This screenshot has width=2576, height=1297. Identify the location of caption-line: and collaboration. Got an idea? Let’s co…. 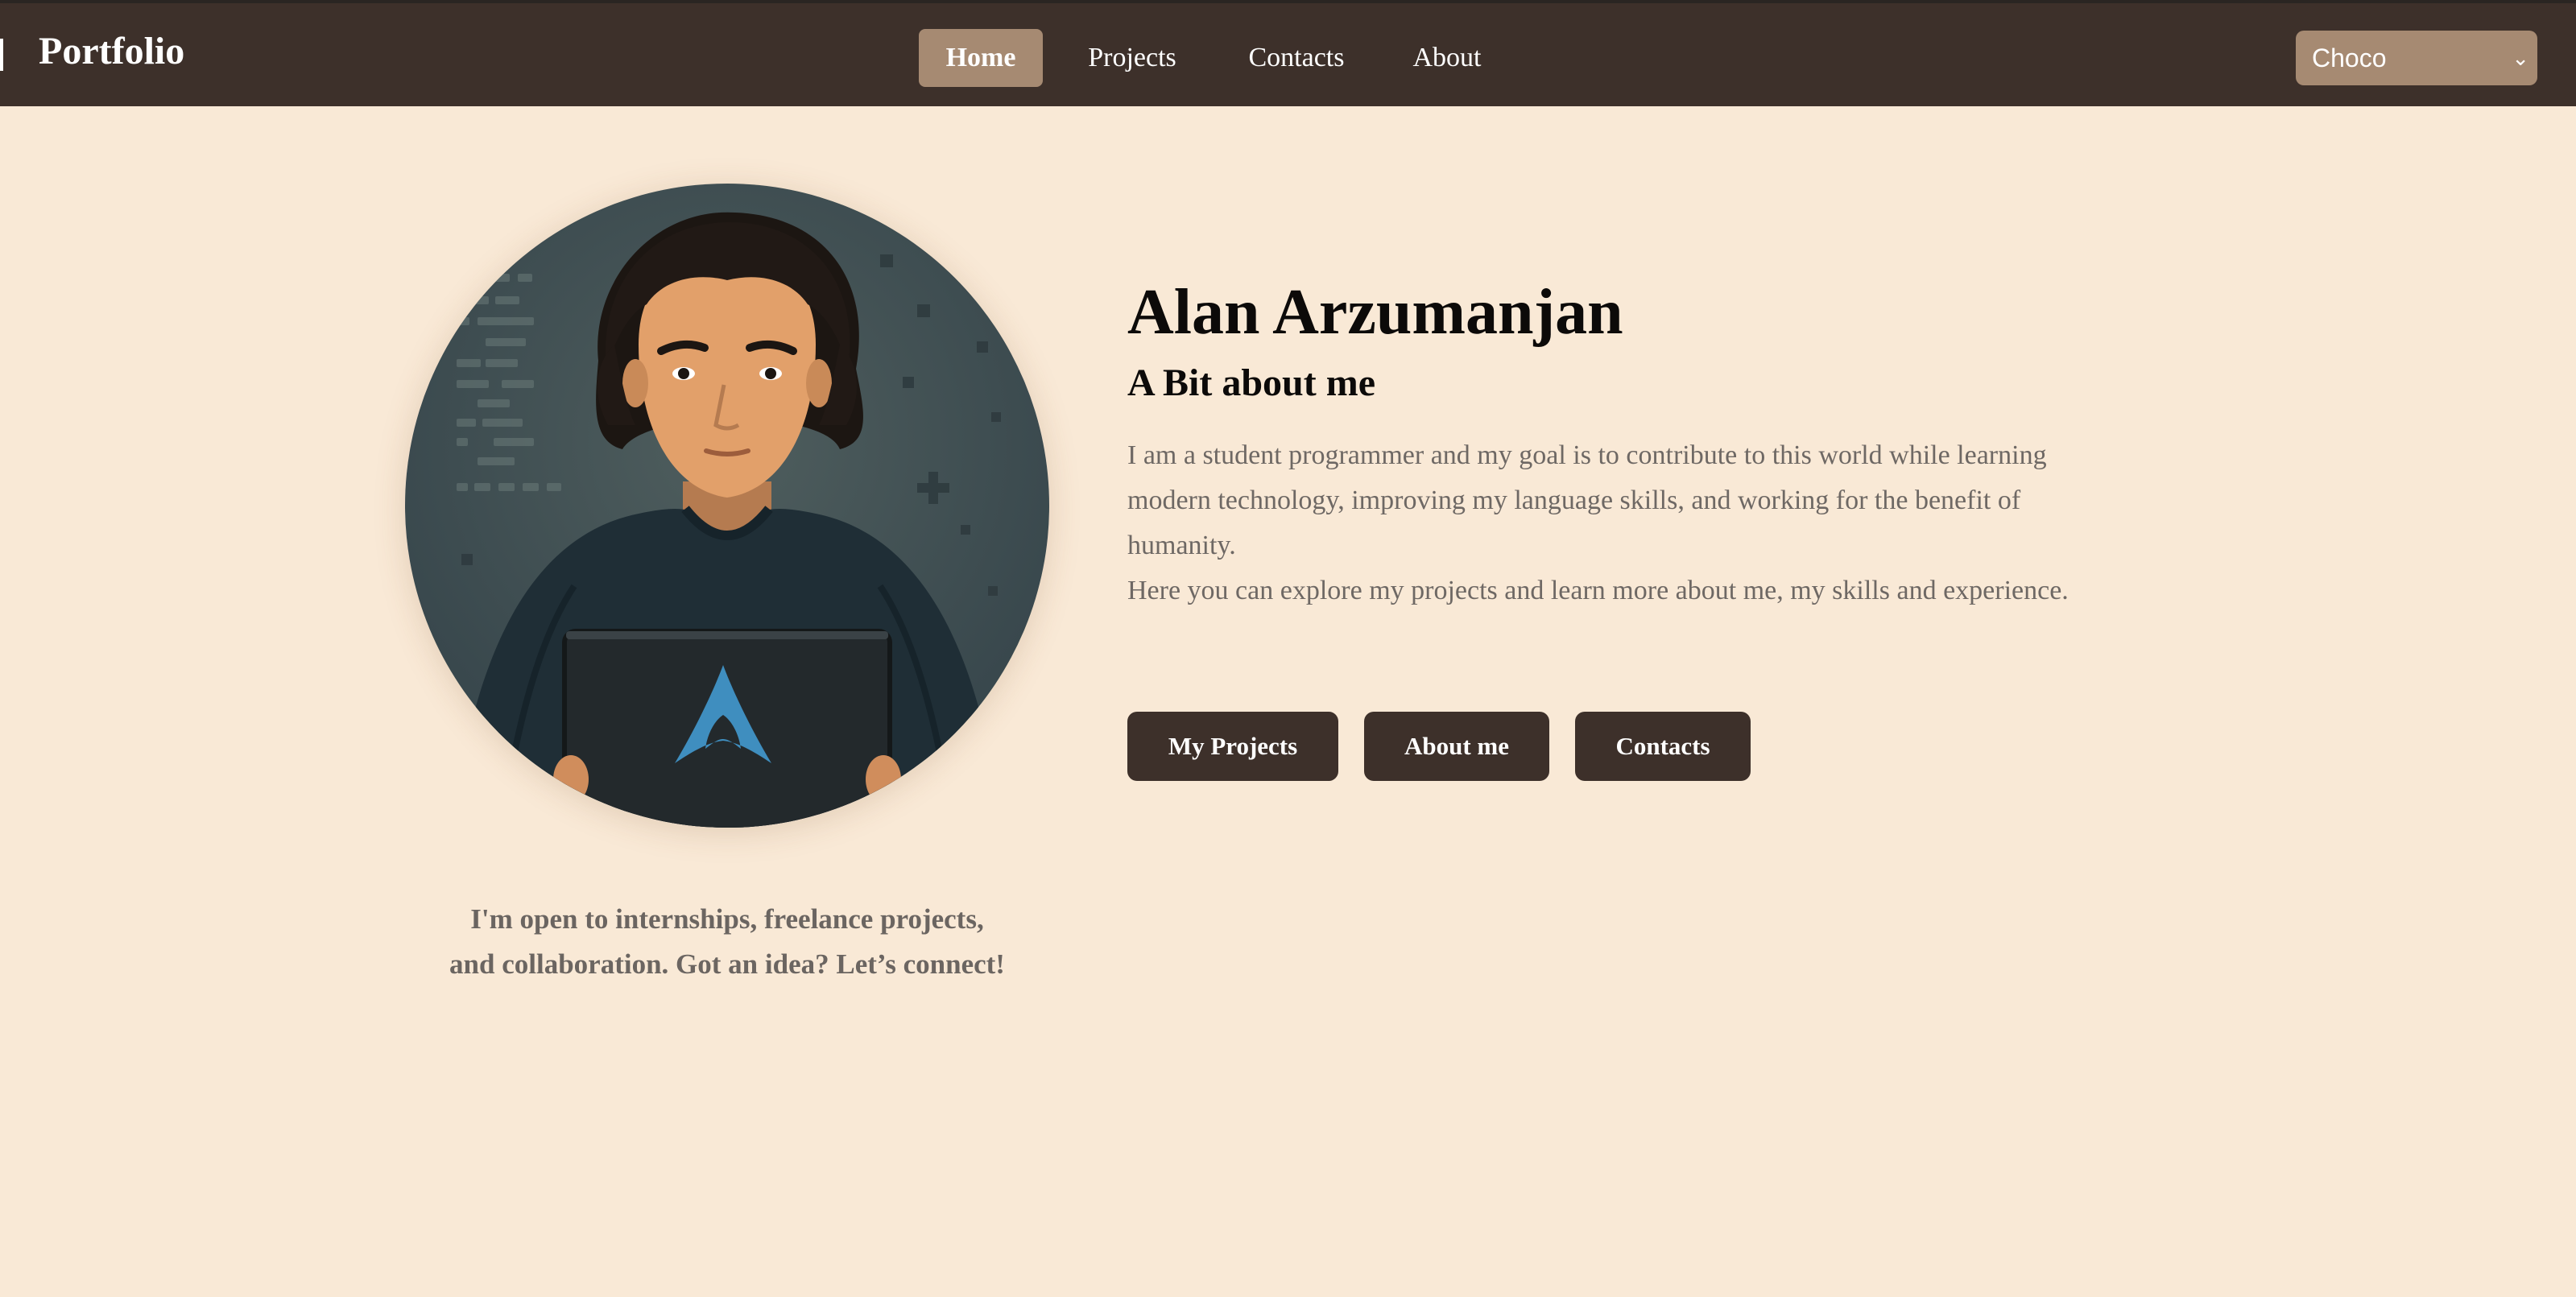
(727, 964).